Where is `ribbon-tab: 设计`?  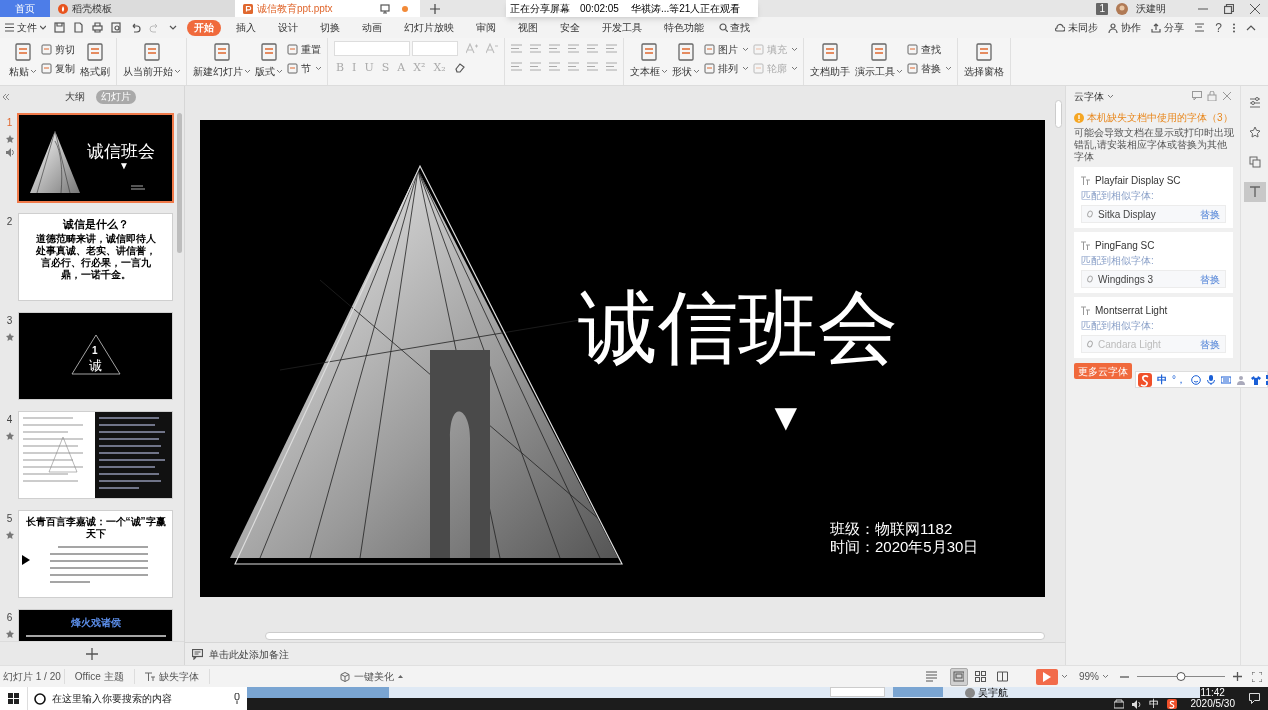
ribbon-tab: 设计 is located at coordinates (288, 27).